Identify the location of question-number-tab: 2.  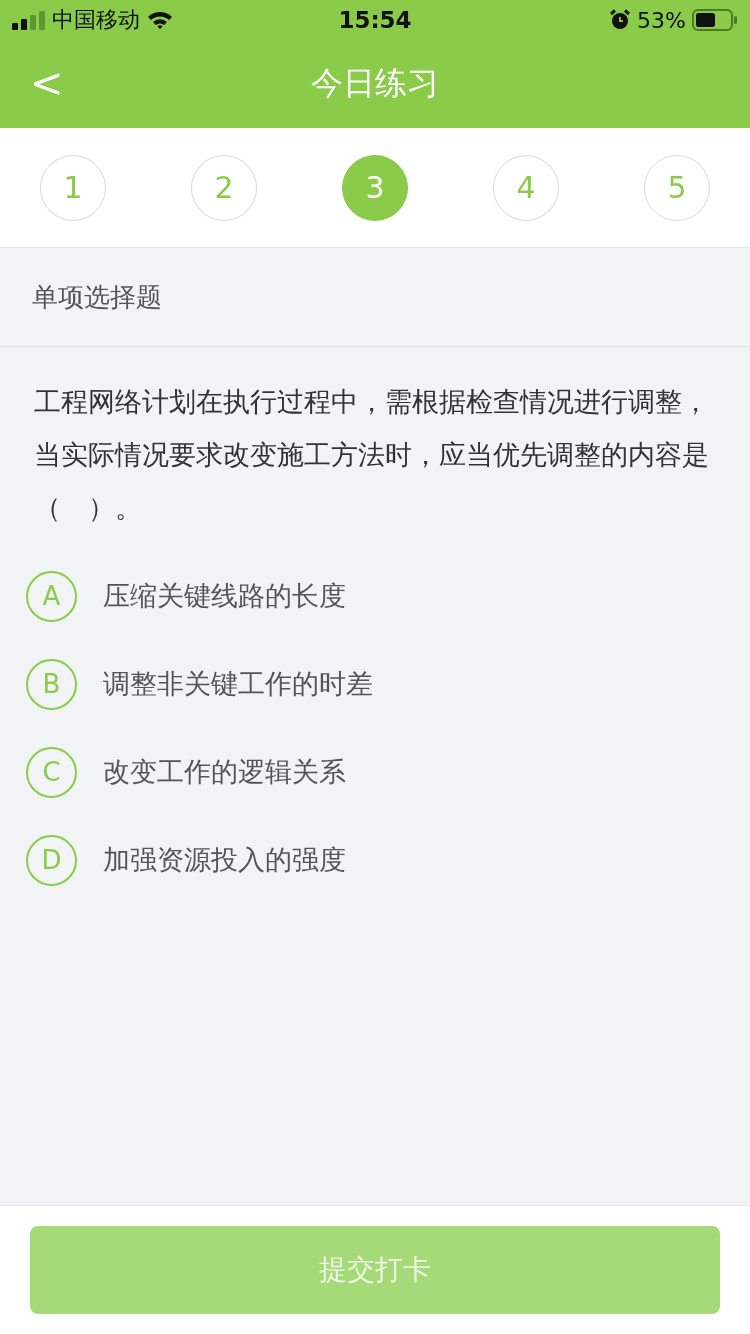
(224, 187).